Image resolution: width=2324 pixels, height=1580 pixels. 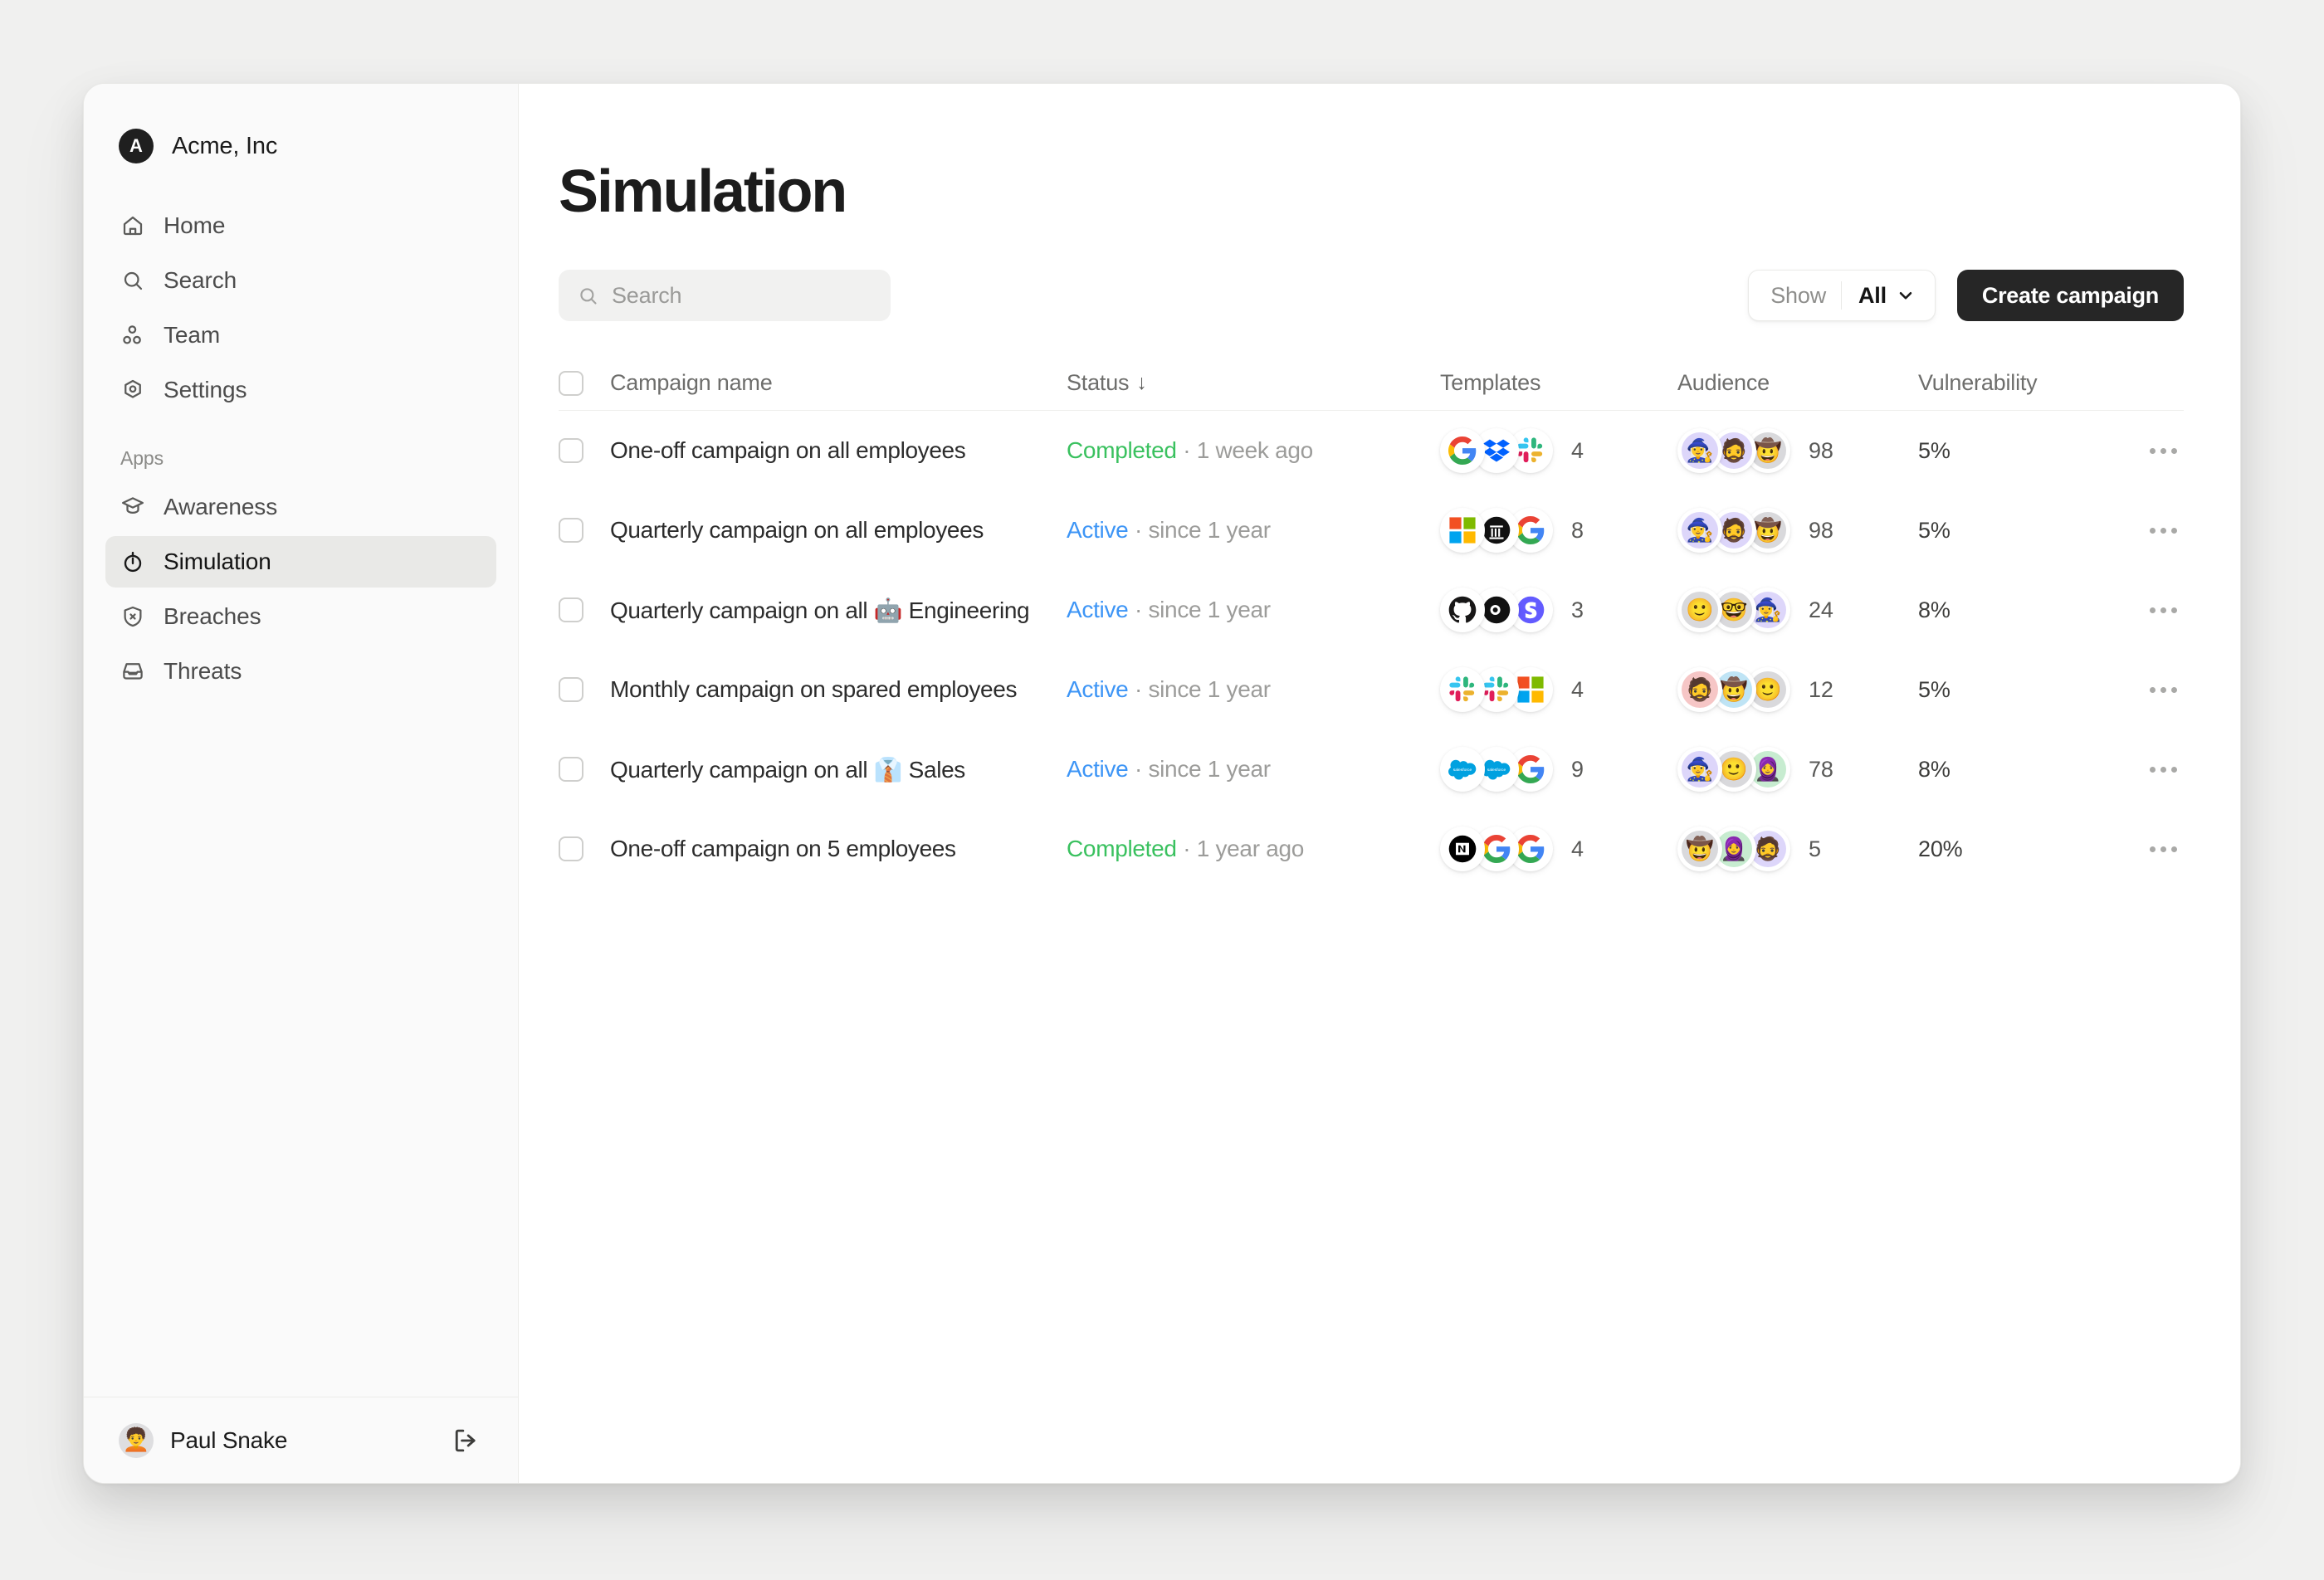 What do you see at coordinates (1906, 296) in the screenshot?
I see `chevron-down-icon` at bounding box center [1906, 296].